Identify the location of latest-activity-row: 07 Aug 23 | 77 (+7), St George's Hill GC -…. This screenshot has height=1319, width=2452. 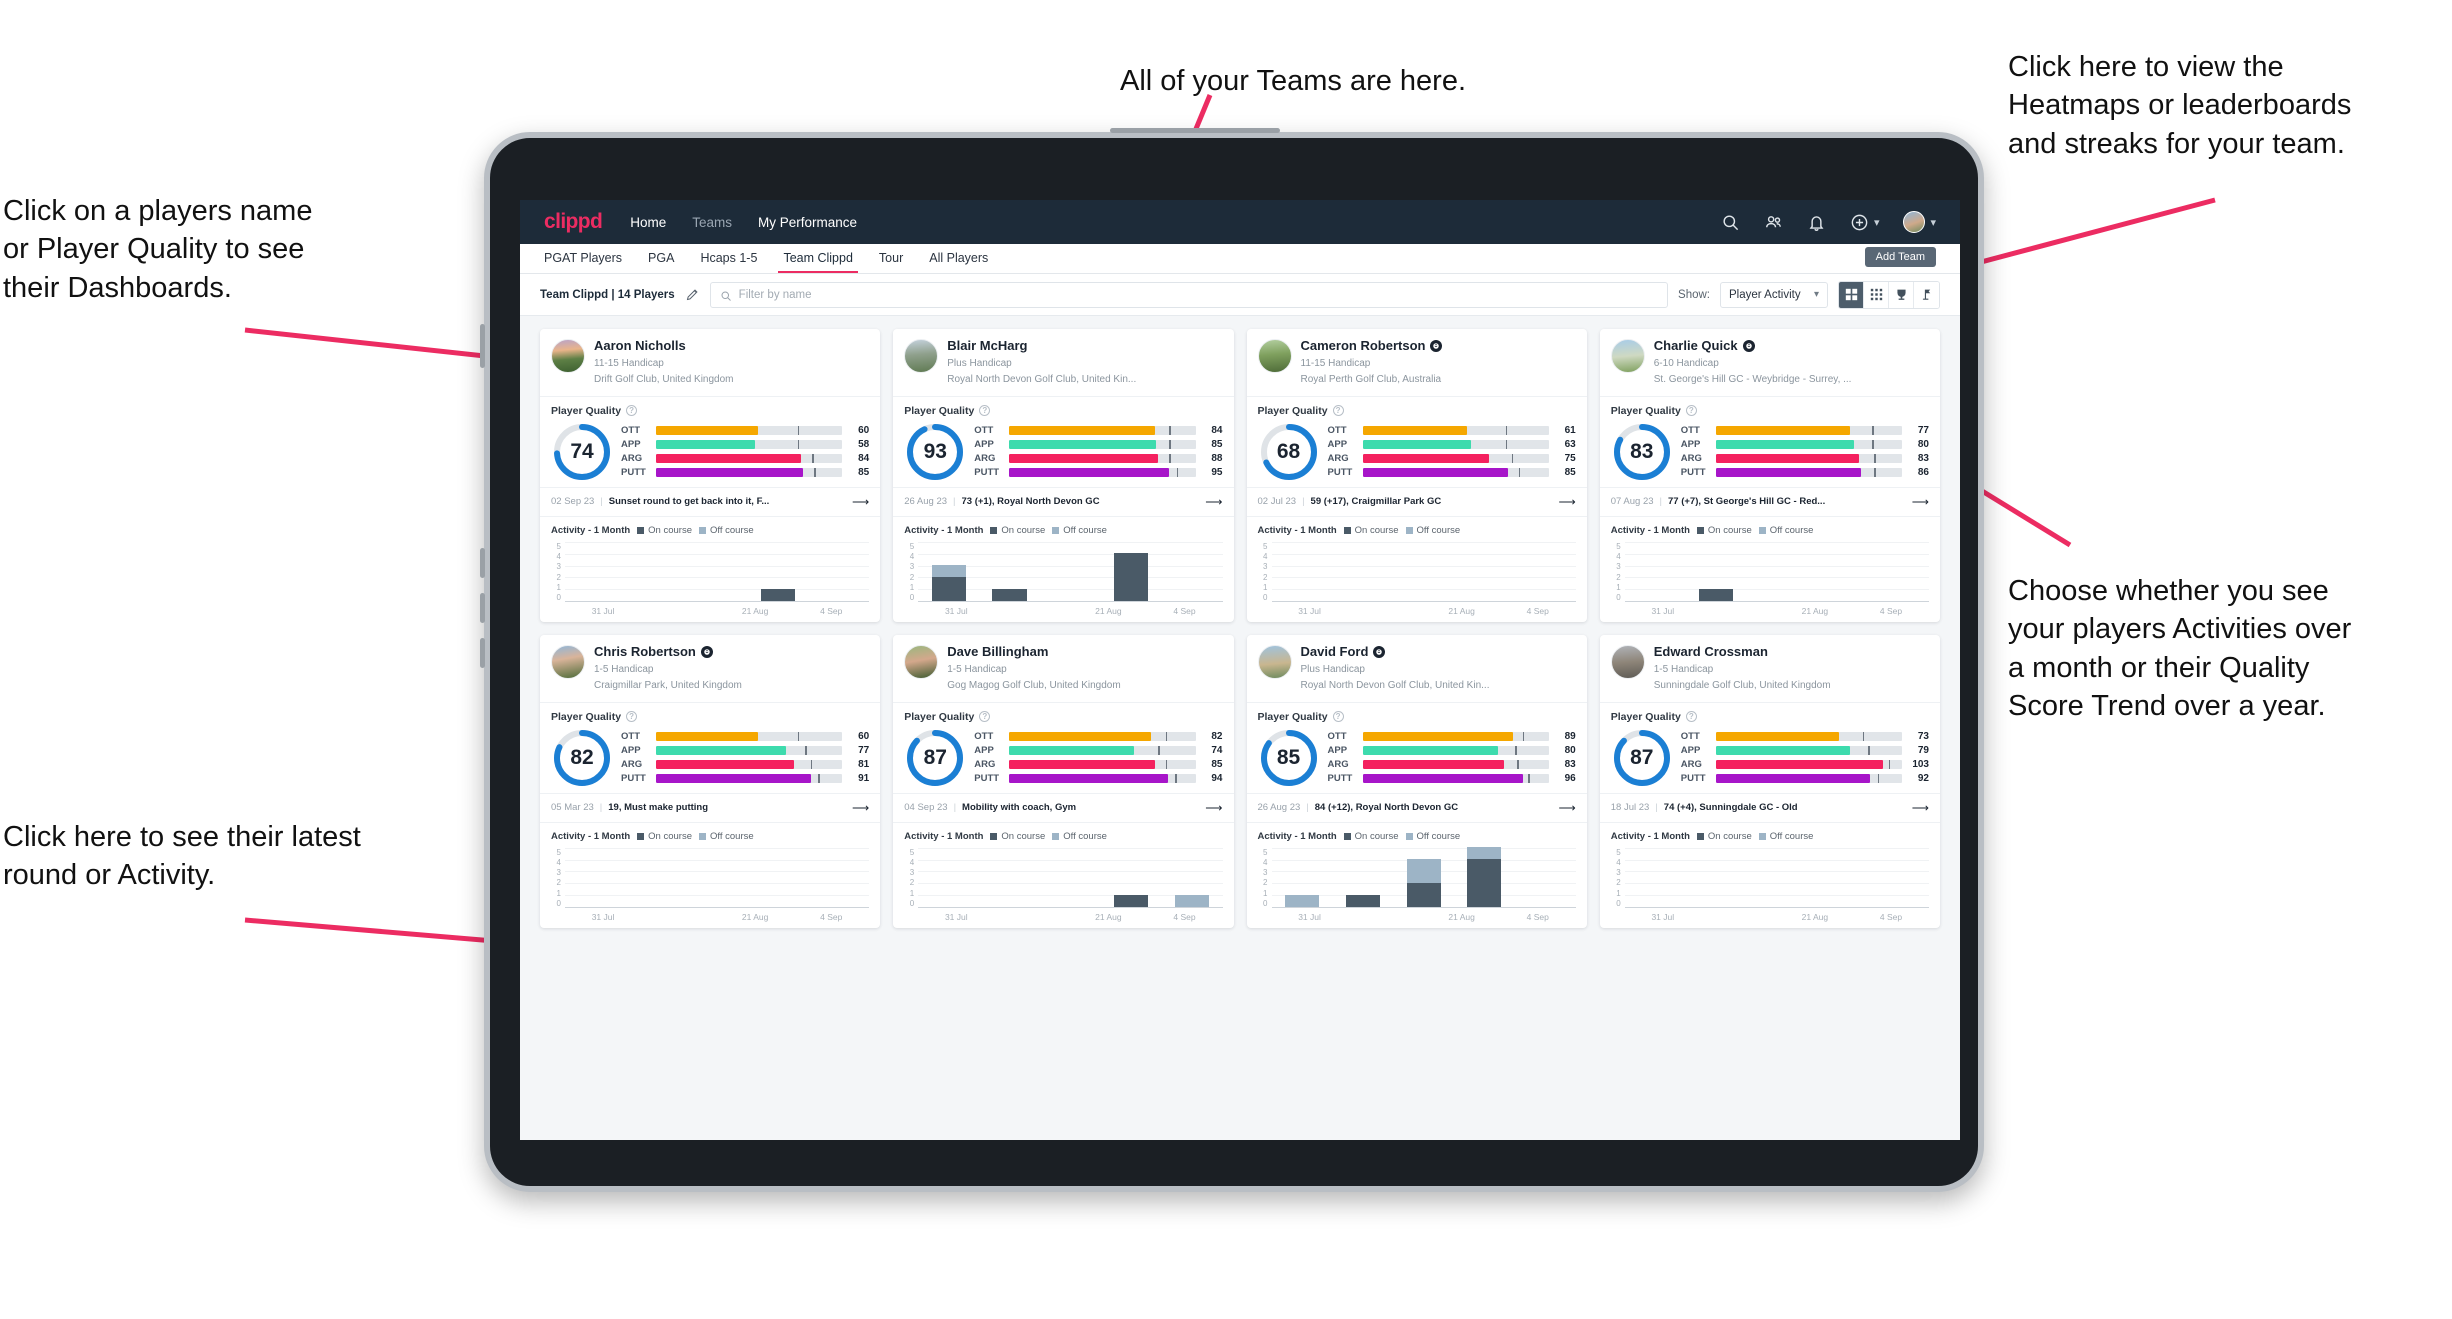
(1769, 501).